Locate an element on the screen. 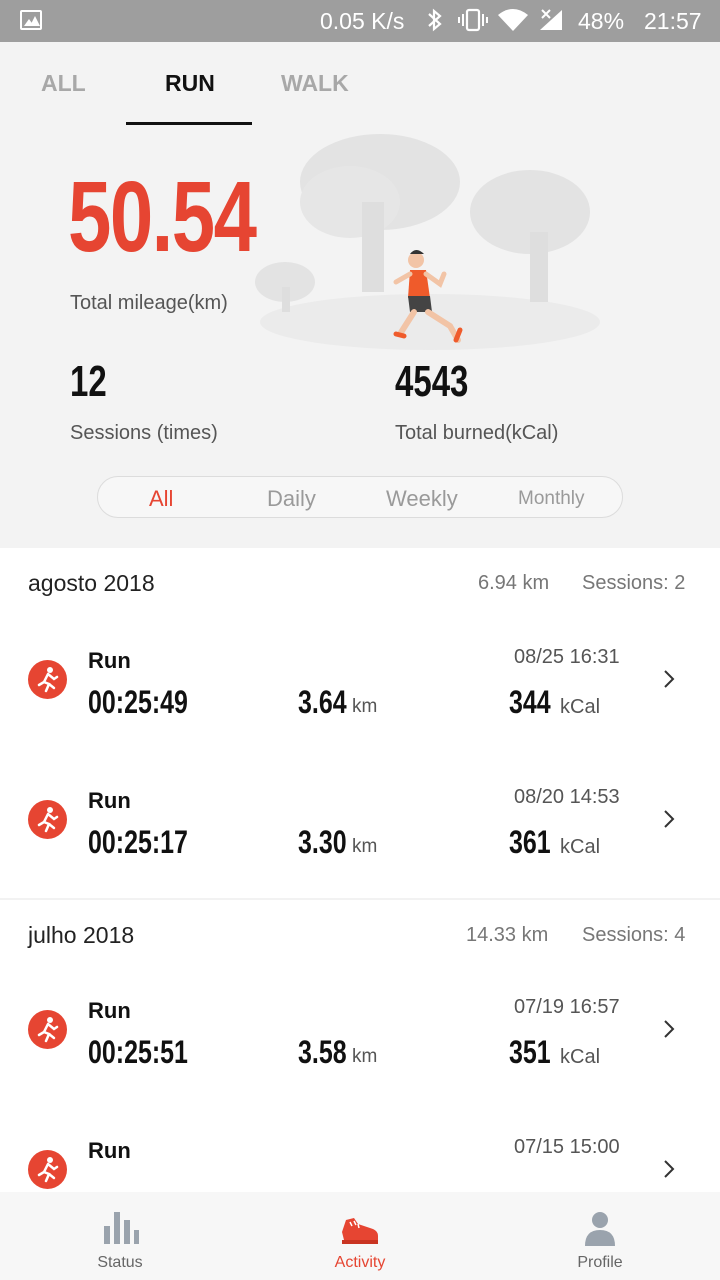 This screenshot has width=720, height=1280. nav-label: Activity is located at coordinates (360, 1262).